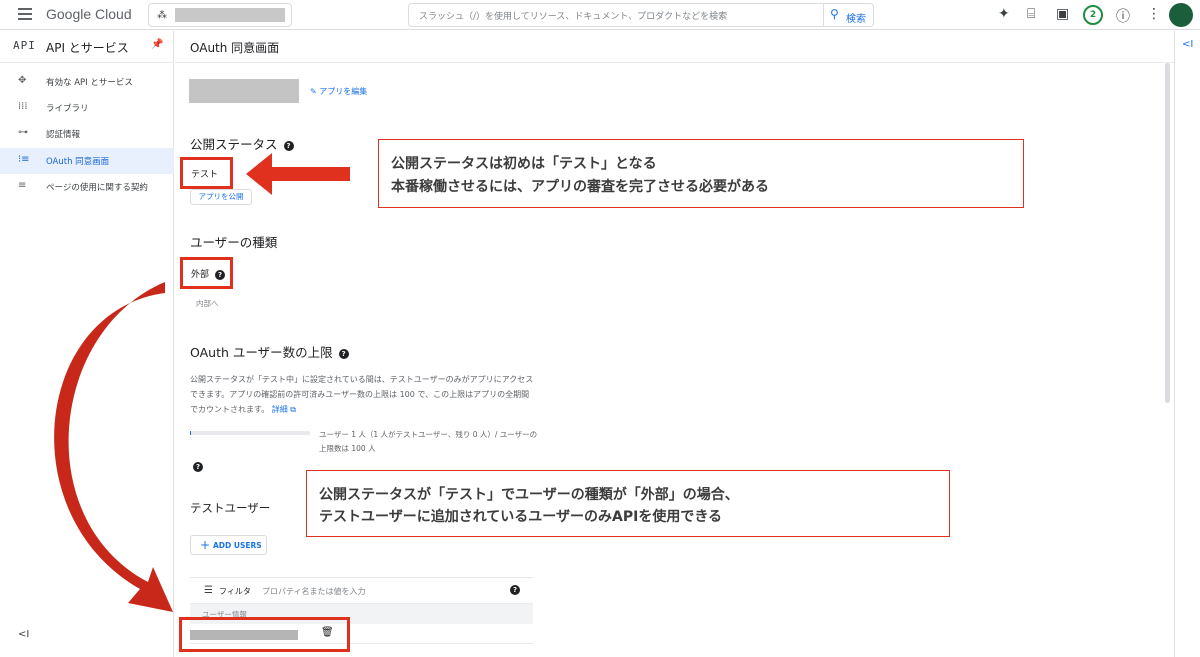 Image resolution: width=1200 pixels, height=657 pixels. What do you see at coordinates (524, 164) in the screenshot?
I see `callout-line: 公開ステータスは初めは「テスト」となる` at bounding box center [524, 164].